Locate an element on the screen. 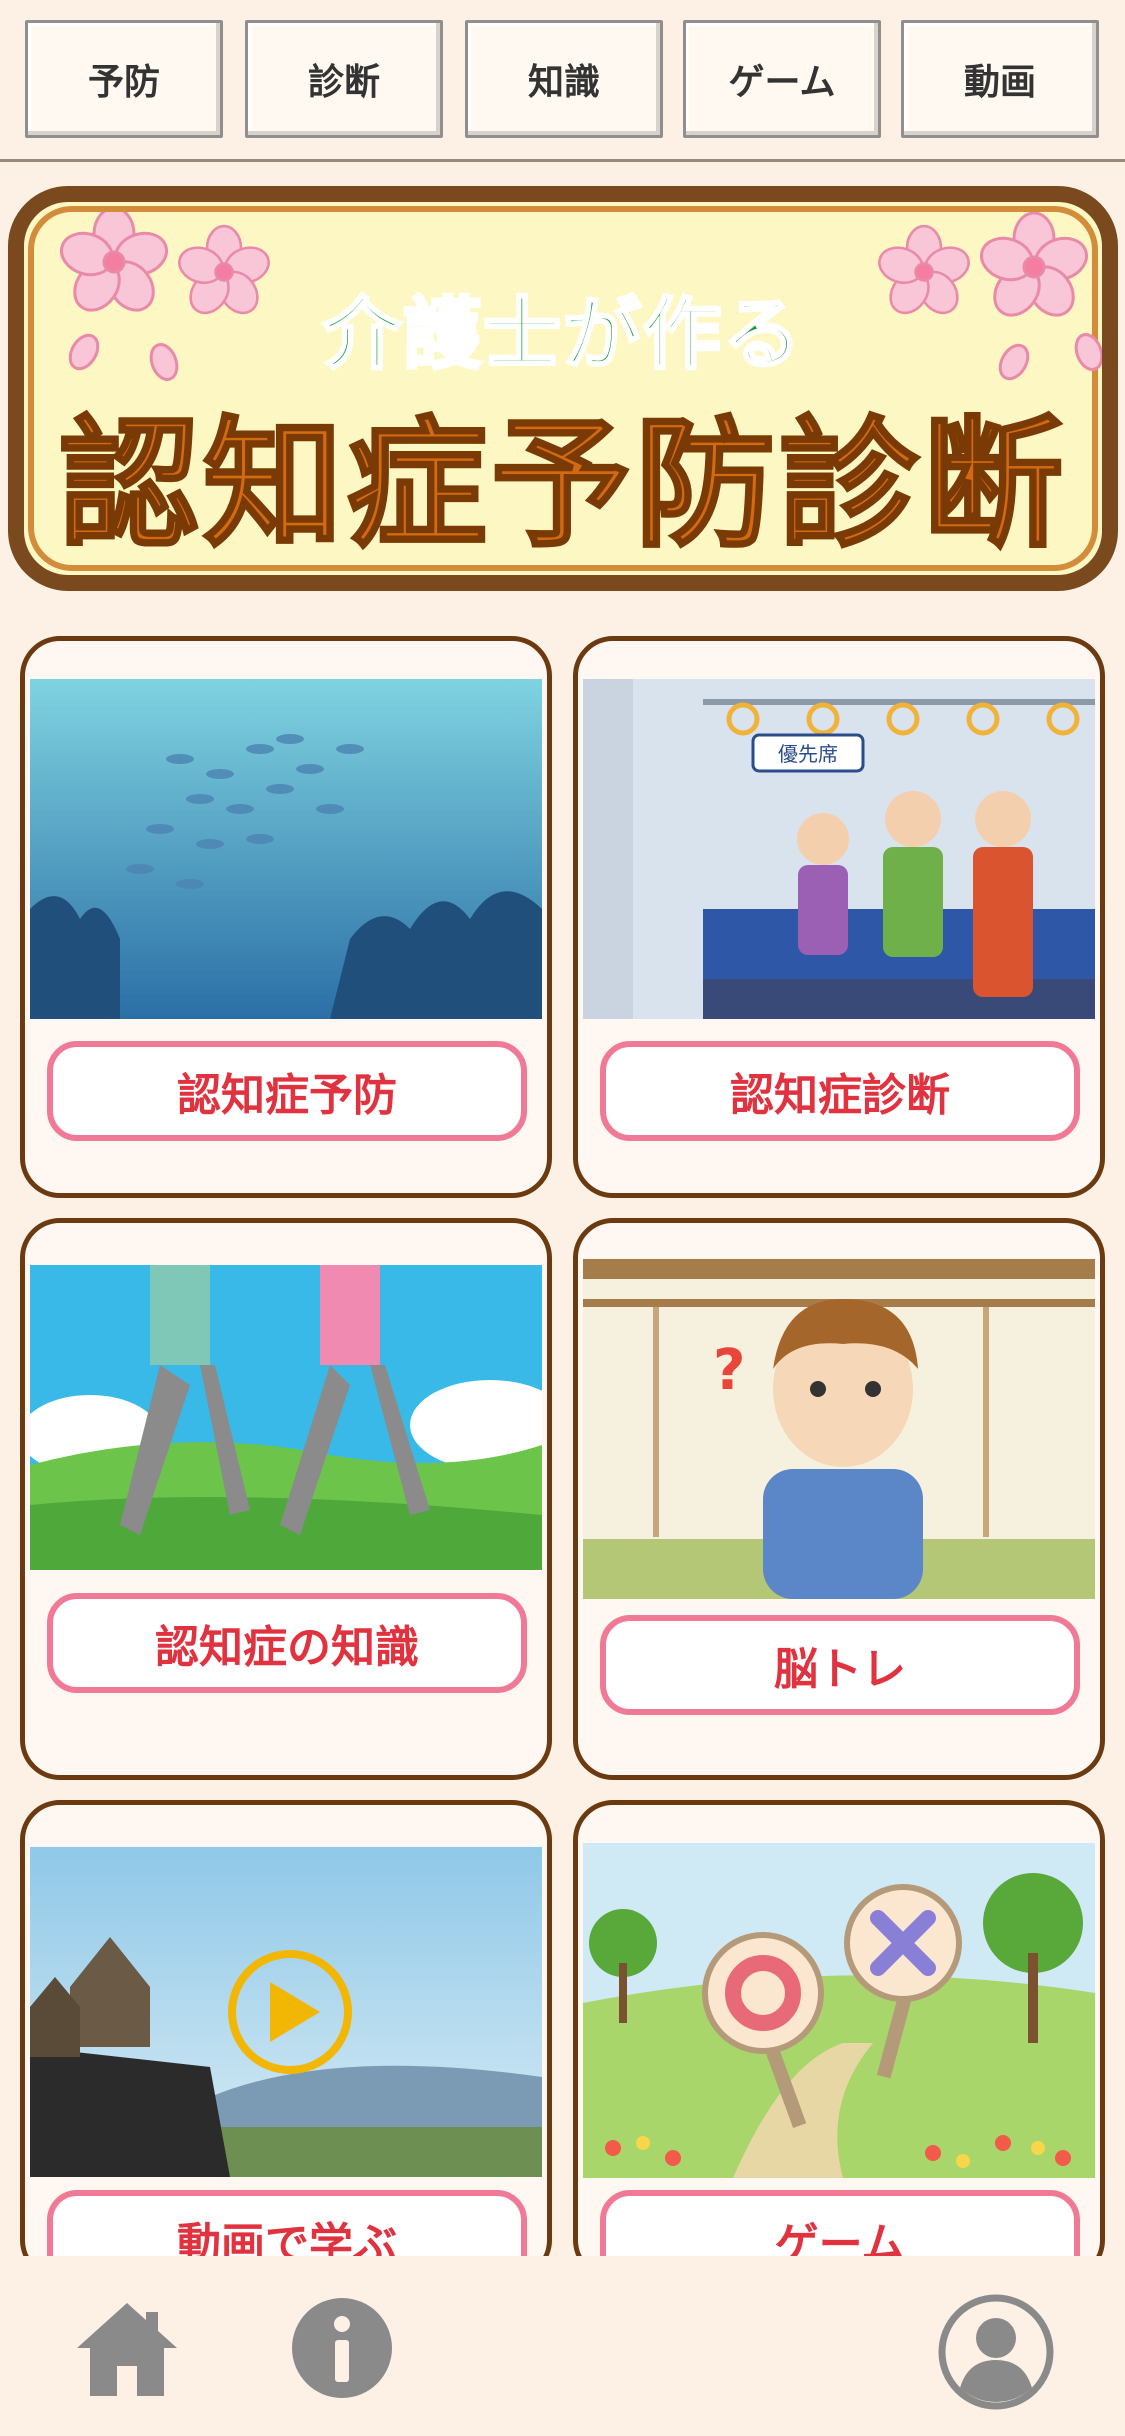 Image resolution: width=1125 pixels, height=2436 pixels. card-image-train: 優先席 is located at coordinates (839, 849).